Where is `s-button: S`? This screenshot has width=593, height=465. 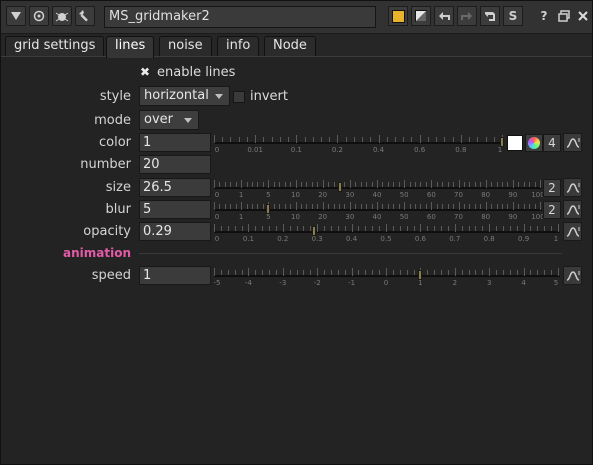
s-button: S is located at coordinates (513, 16).